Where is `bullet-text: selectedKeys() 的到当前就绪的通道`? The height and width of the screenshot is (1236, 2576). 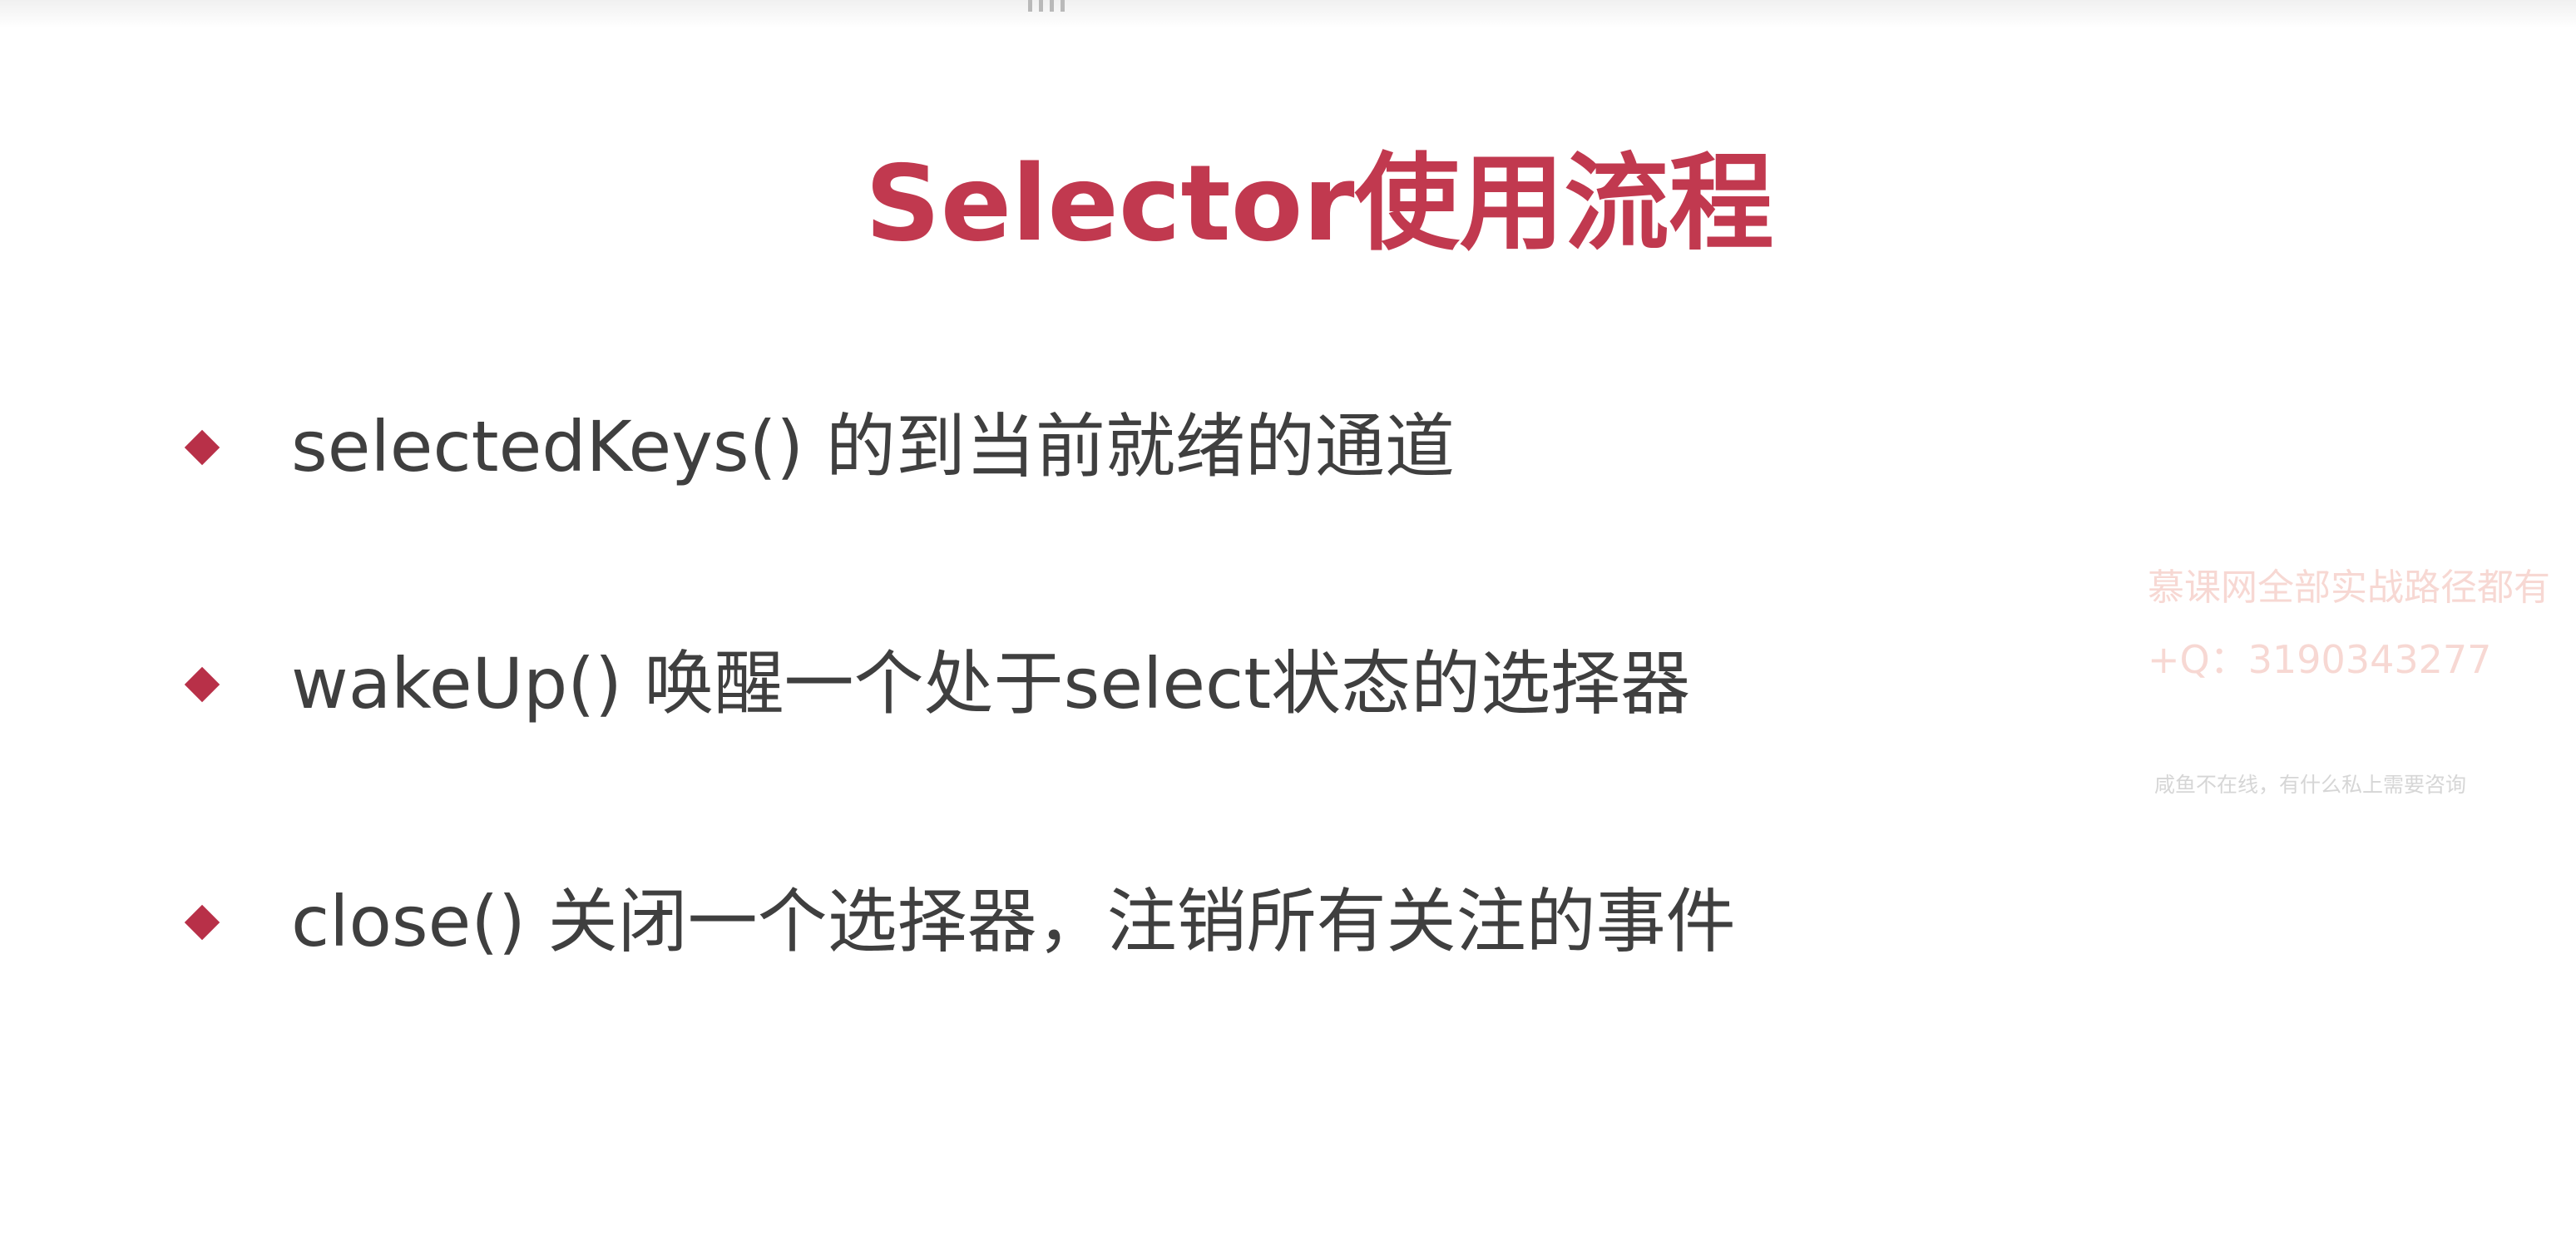
bullet-text: selectedKeys() 的到当前就绪的通道 is located at coordinates (873, 446).